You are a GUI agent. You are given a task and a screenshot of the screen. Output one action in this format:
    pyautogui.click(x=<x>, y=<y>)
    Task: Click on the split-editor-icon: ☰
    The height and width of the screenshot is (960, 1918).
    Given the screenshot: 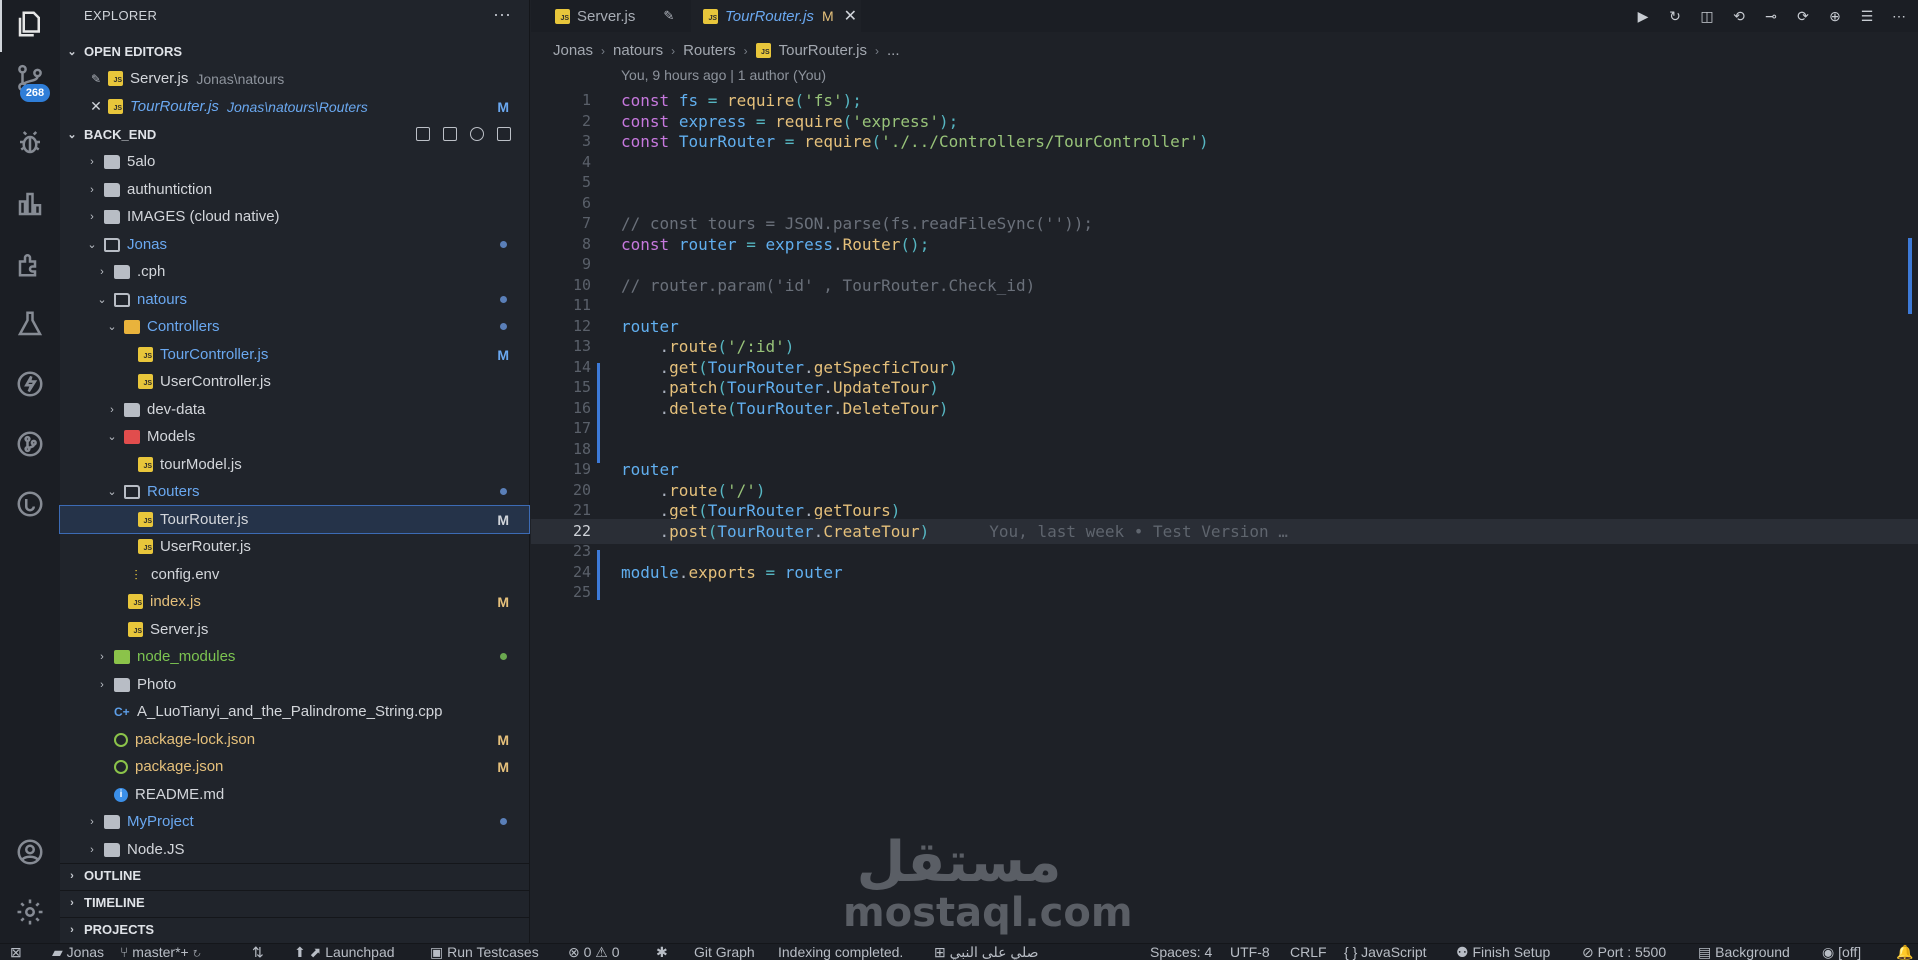 What is the action you would take?
    pyautogui.click(x=1867, y=16)
    